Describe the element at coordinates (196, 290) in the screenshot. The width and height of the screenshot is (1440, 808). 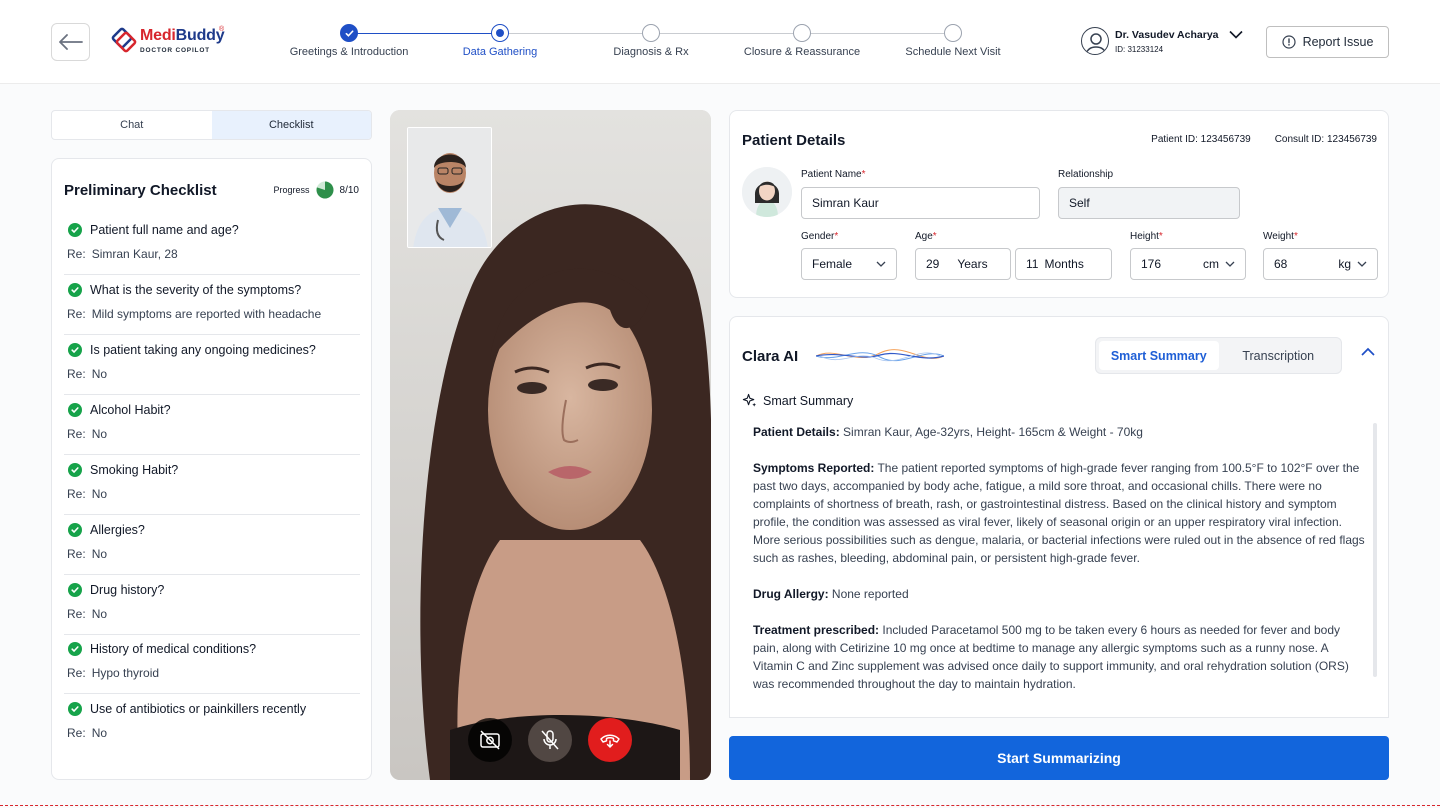
I see `question-text: What is the severity of the symptoms?` at that location.